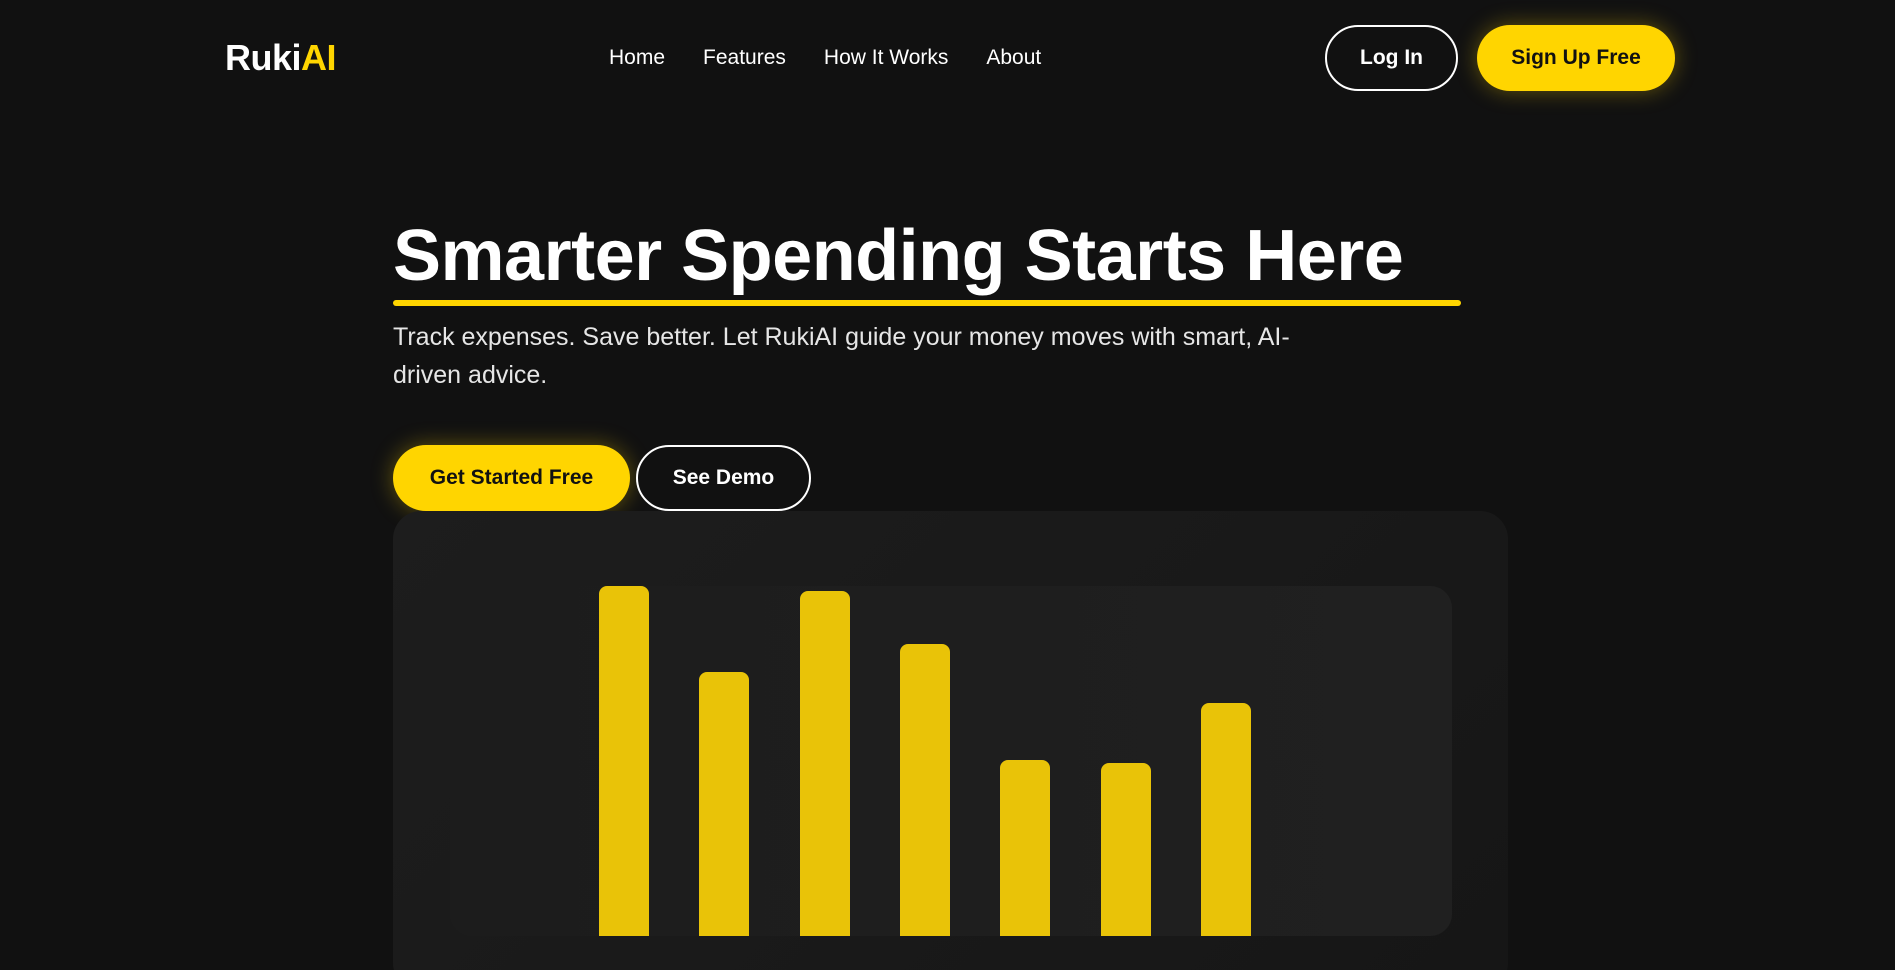  I want to click on logo: RukiAI, so click(281, 58).